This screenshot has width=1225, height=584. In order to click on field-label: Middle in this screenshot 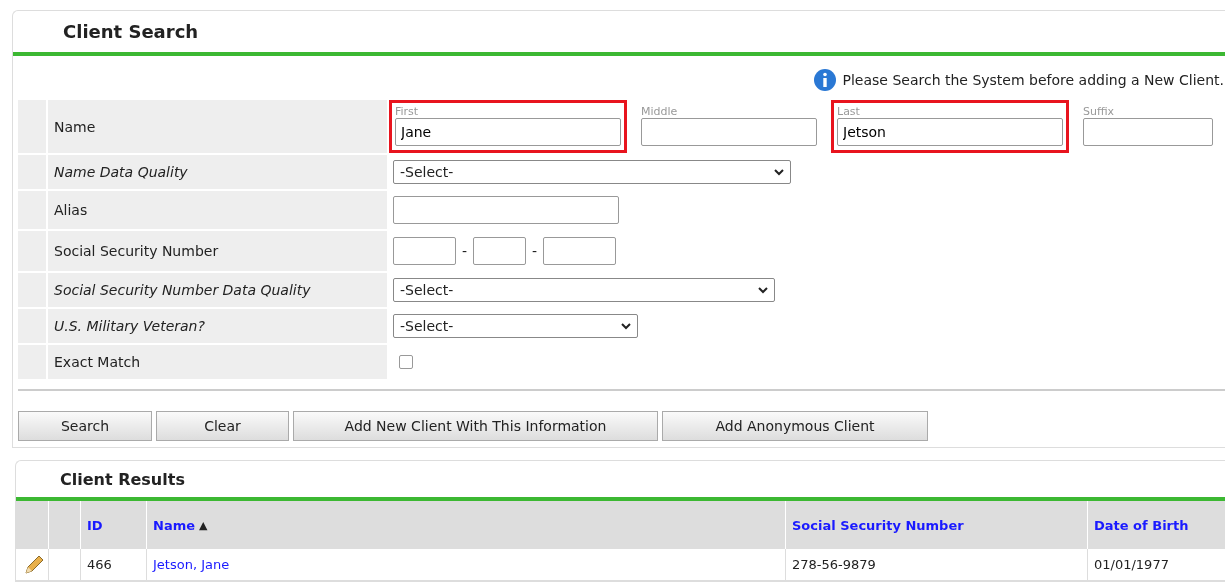, I will do `click(660, 111)`.